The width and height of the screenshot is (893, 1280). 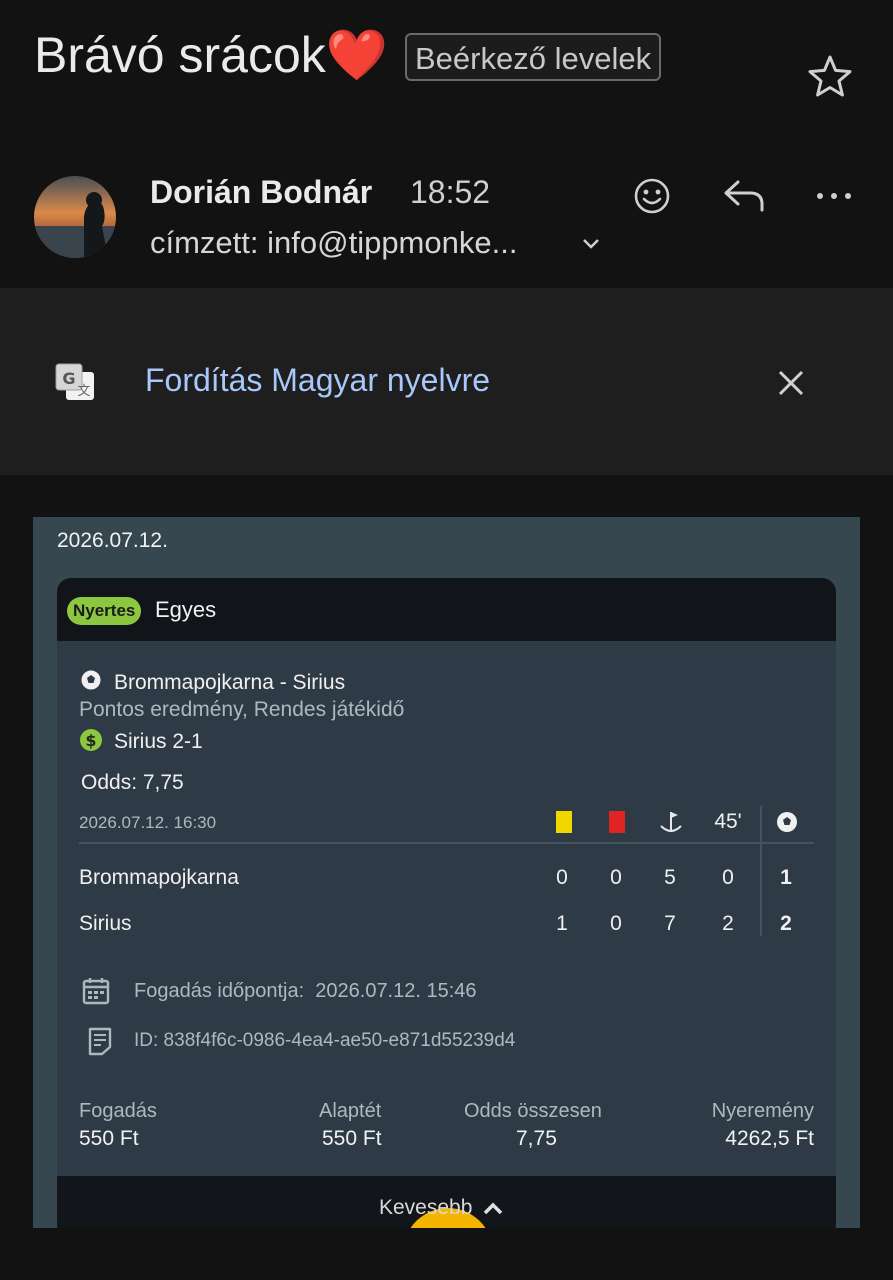 I want to click on odds: Odds: 7,75, so click(x=132, y=782).